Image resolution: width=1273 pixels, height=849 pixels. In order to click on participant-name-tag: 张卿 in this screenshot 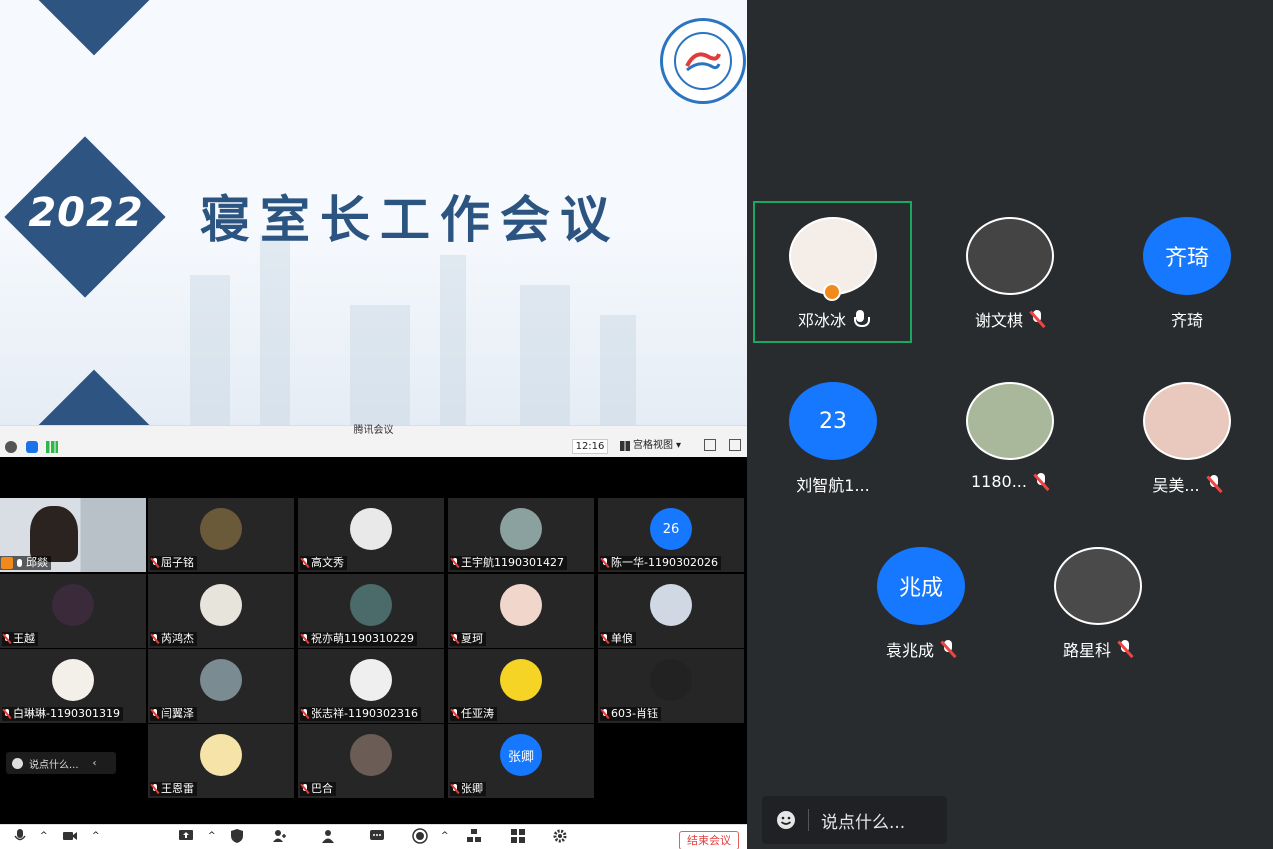, I will do `click(468, 789)`.